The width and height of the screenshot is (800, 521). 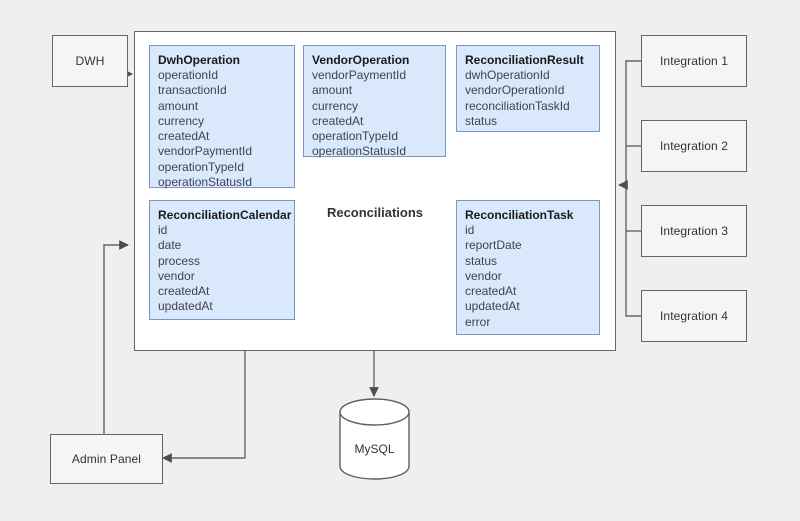 I want to click on edge-integration-1-stub, so click(x=633, y=122).